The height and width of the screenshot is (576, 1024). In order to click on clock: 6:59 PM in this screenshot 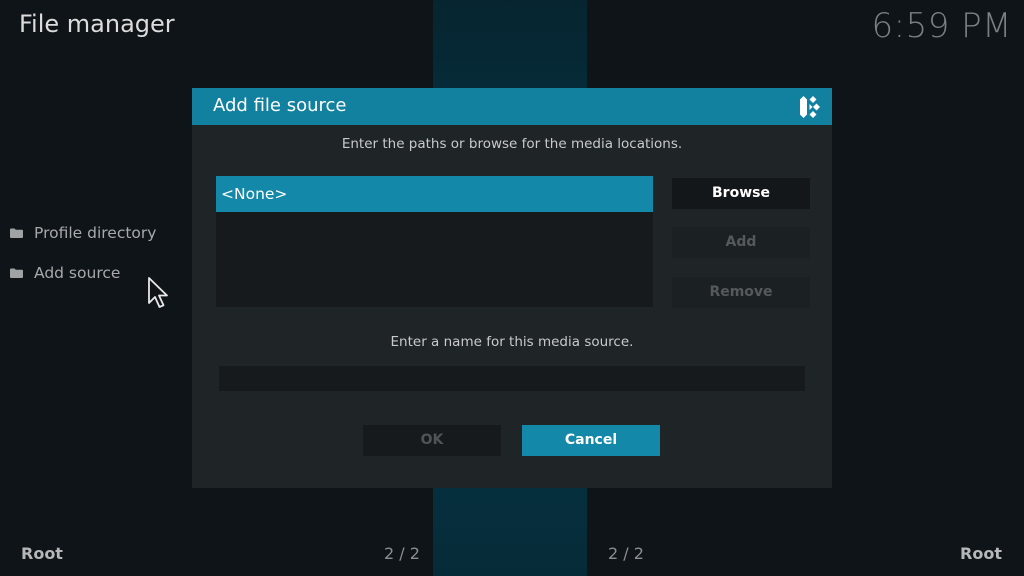, I will do `click(941, 26)`.